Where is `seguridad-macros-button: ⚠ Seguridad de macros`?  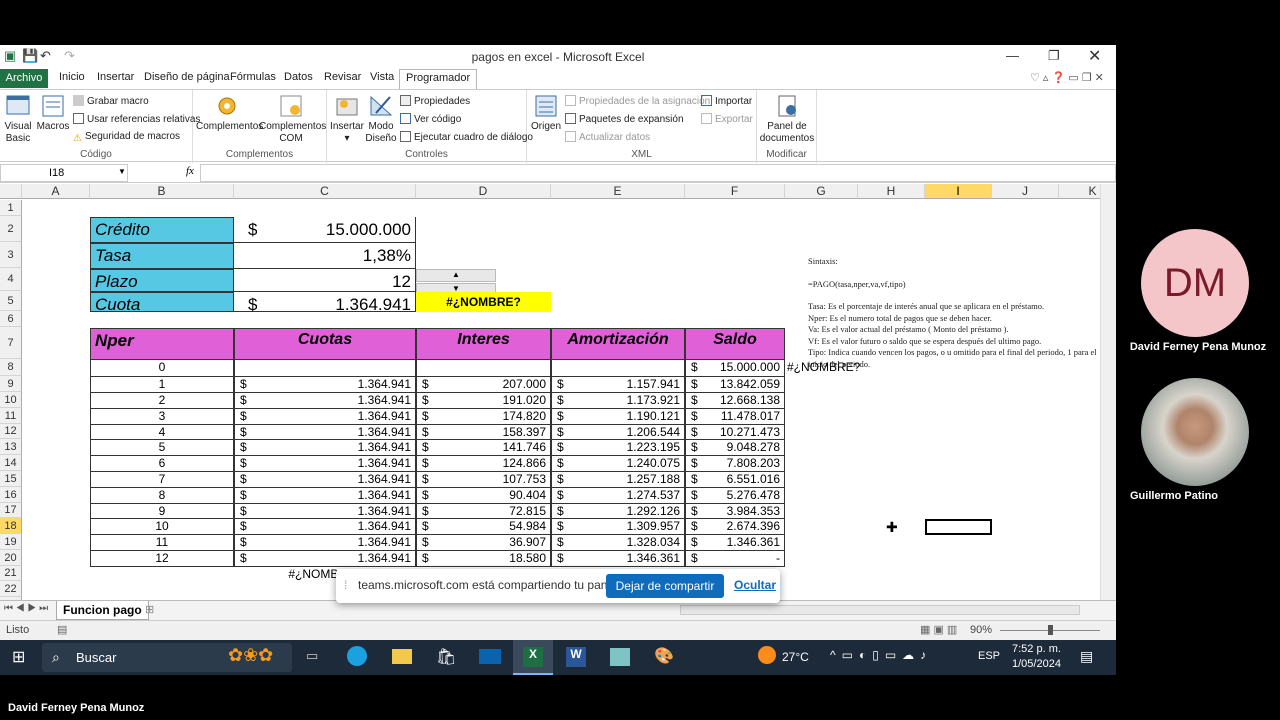 seguridad-macros-button: ⚠ Seguridad de macros is located at coordinates (126, 137).